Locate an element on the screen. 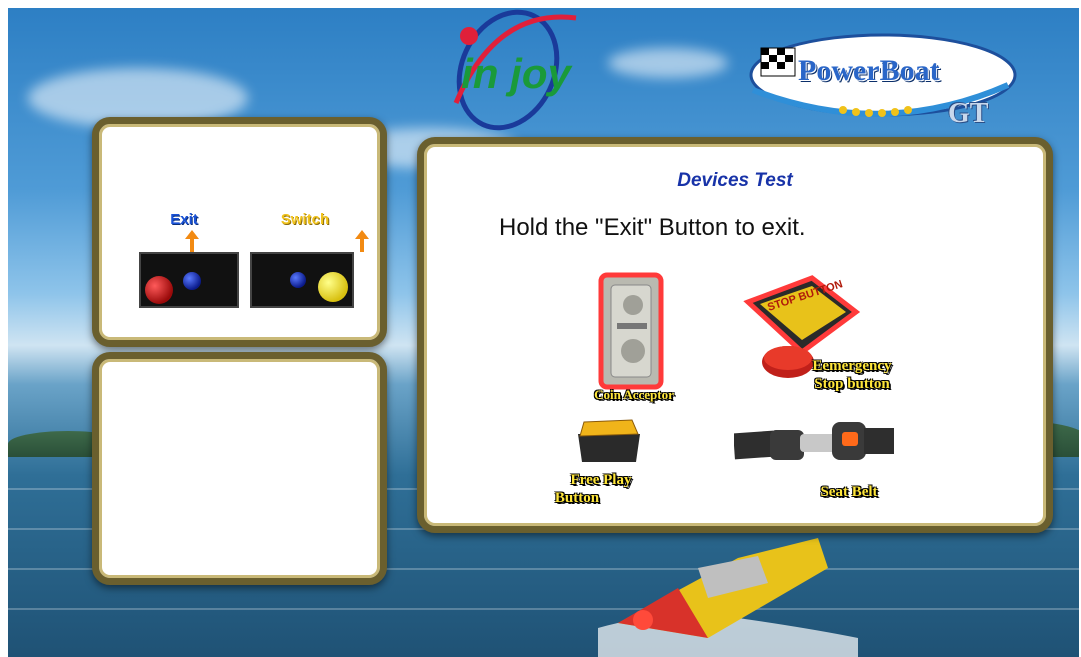  exit-button-image is located at coordinates (189, 280).